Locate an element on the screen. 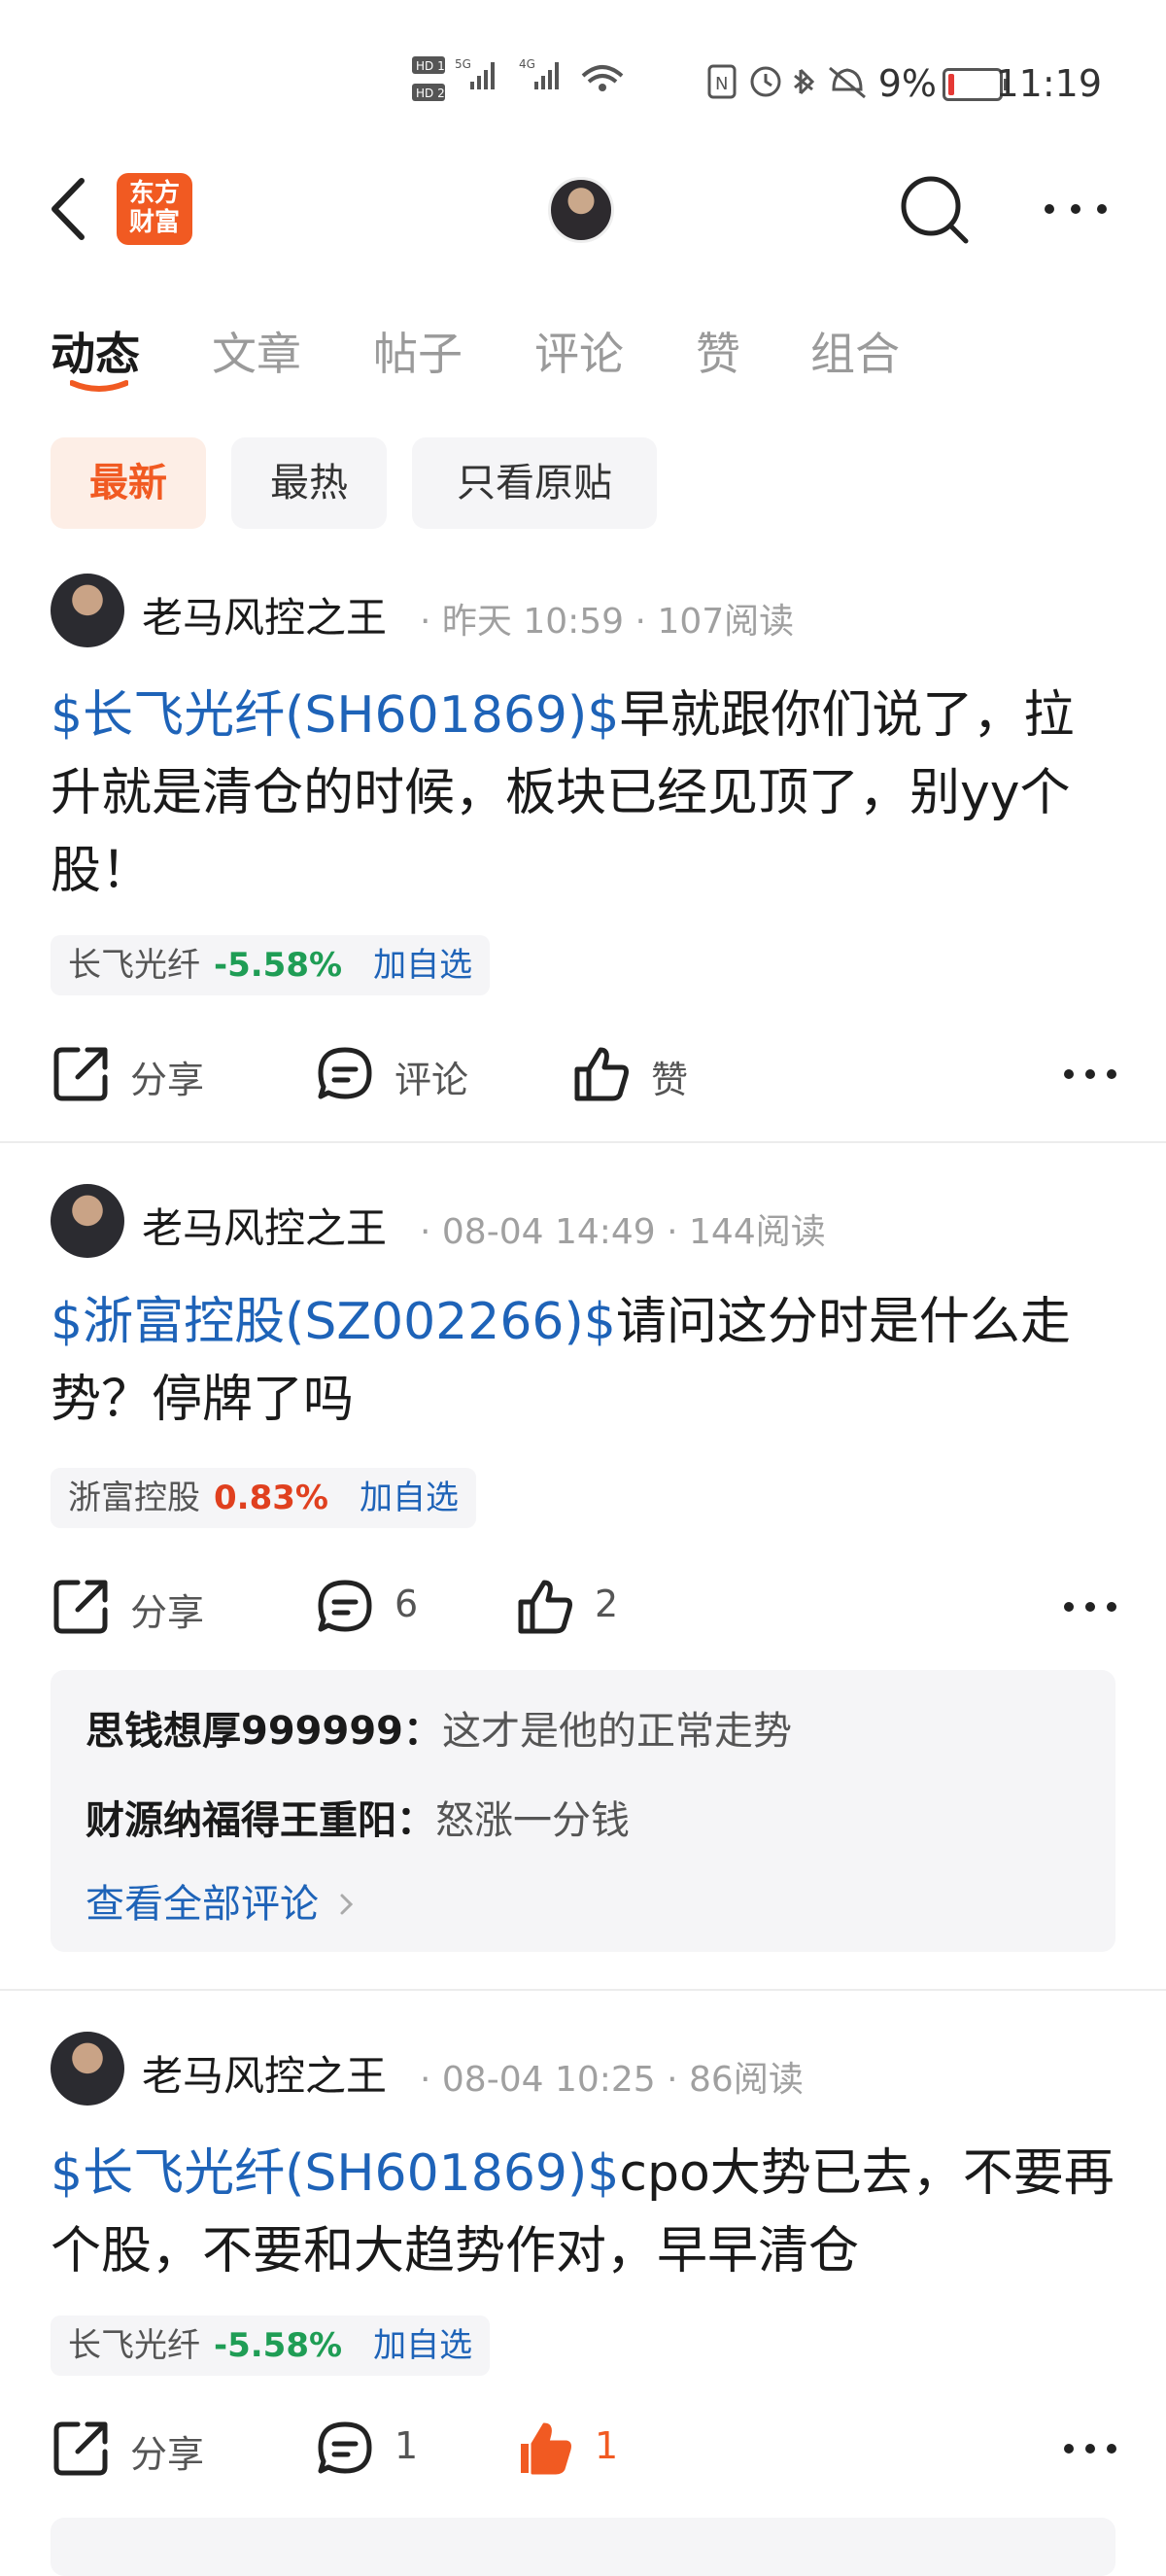 The width and height of the screenshot is (1166, 2576). chevron-right-icon is located at coordinates (346, 1904).